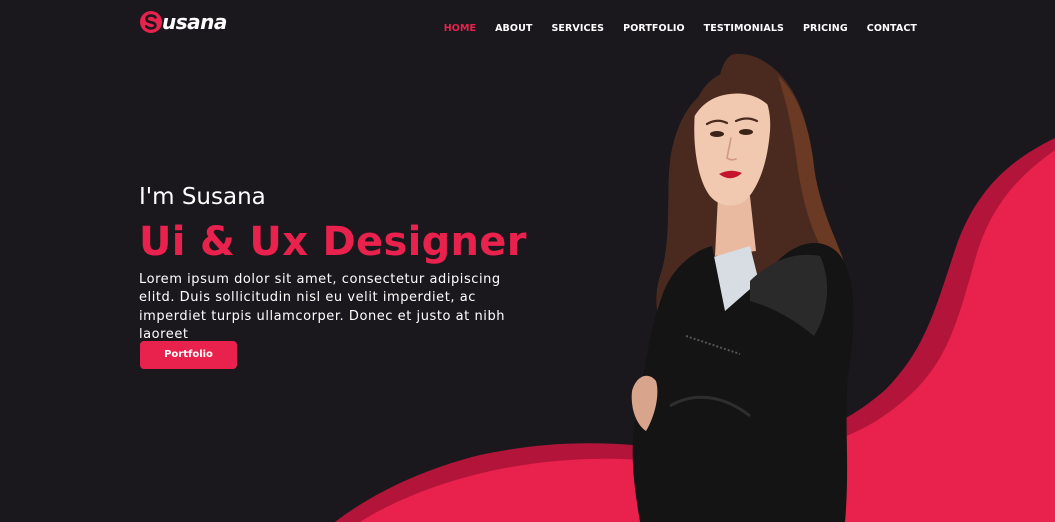  I want to click on nav-item-home: HOME, so click(460, 25).